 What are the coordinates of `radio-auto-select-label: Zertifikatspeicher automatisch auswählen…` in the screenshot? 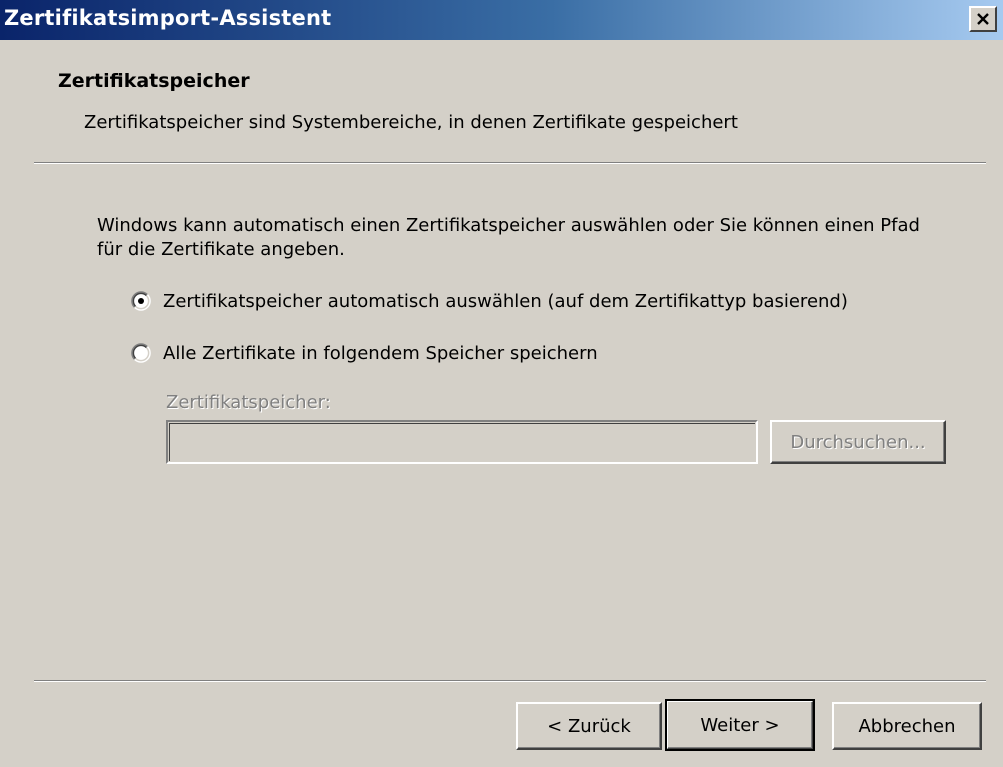 It's located at (505, 301).